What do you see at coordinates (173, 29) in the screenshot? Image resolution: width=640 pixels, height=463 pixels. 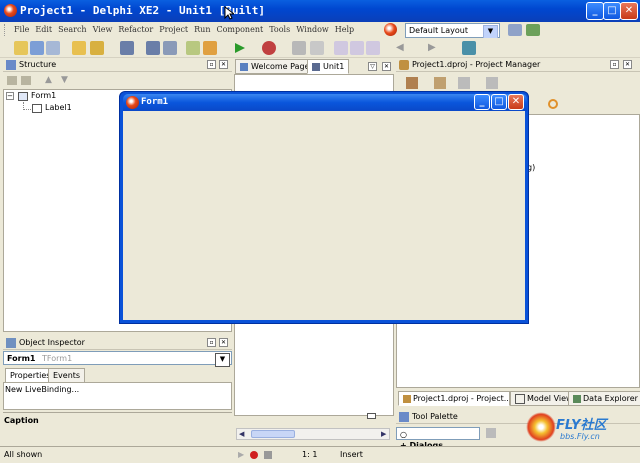 I see `menu-project: Project` at bounding box center [173, 29].